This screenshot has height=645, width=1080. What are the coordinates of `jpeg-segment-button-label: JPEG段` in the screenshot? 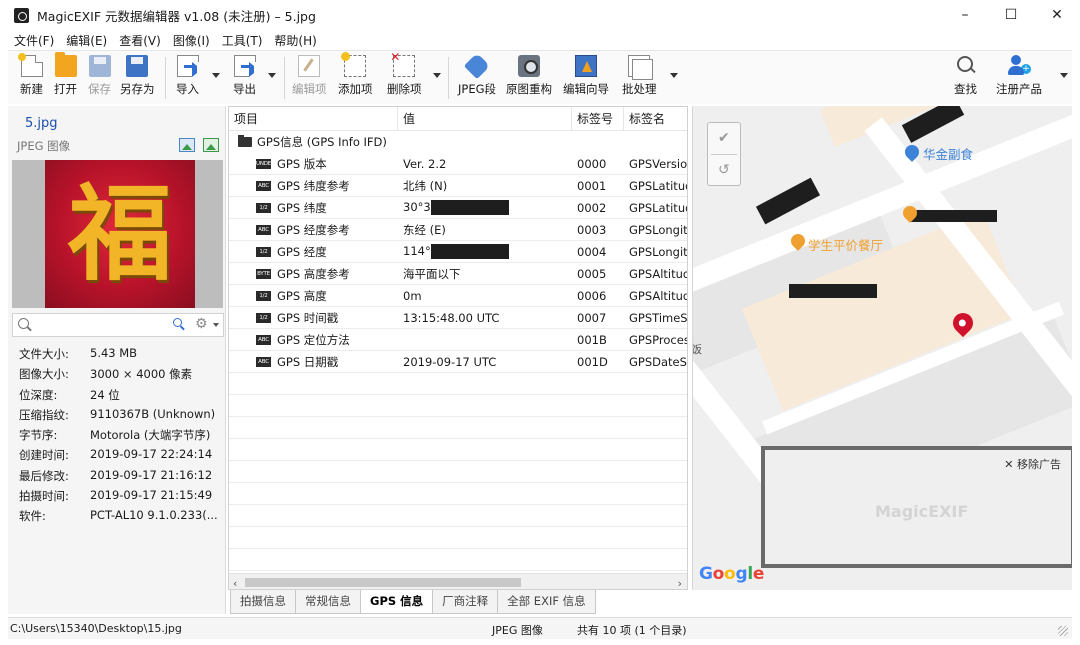 It's located at (477, 89).